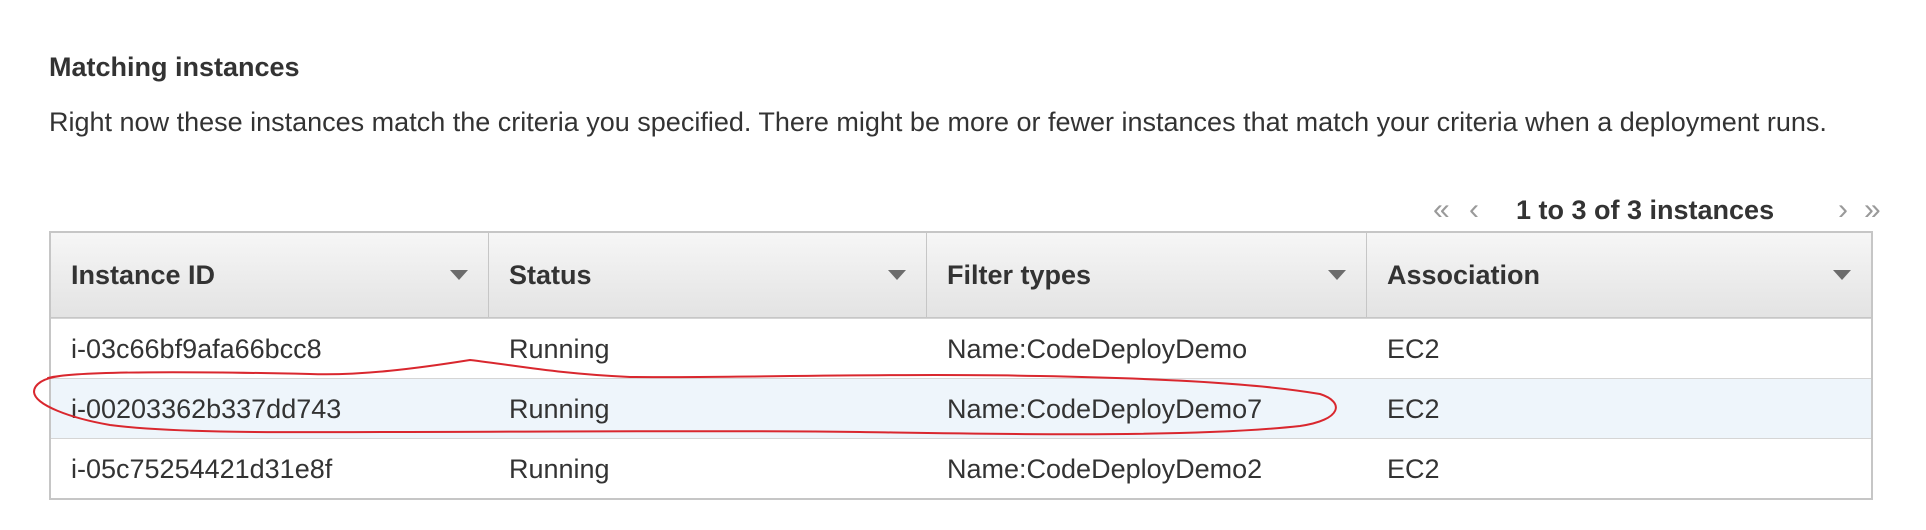  Describe the element at coordinates (1872, 210) in the screenshot. I see `last-page-icon: »` at that location.